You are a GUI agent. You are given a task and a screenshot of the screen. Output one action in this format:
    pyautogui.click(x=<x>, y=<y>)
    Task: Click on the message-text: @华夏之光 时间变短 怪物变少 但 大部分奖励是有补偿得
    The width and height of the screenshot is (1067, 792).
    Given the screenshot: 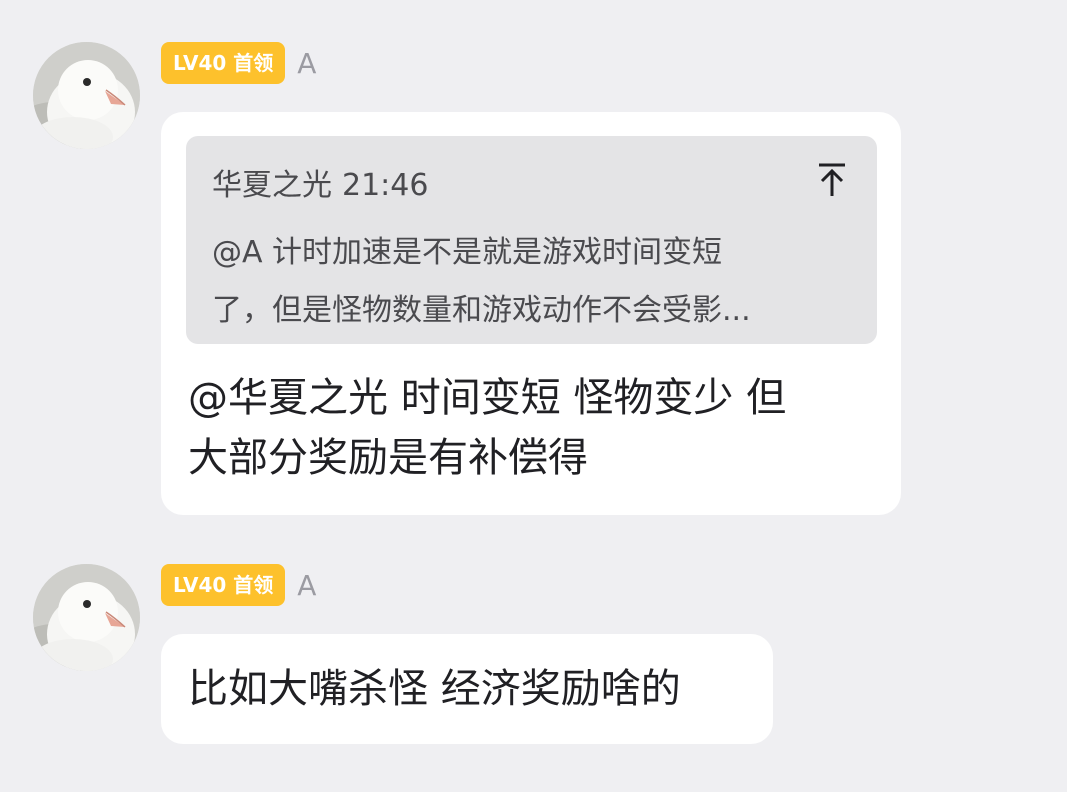 What is the action you would take?
    pyautogui.click(x=533, y=428)
    